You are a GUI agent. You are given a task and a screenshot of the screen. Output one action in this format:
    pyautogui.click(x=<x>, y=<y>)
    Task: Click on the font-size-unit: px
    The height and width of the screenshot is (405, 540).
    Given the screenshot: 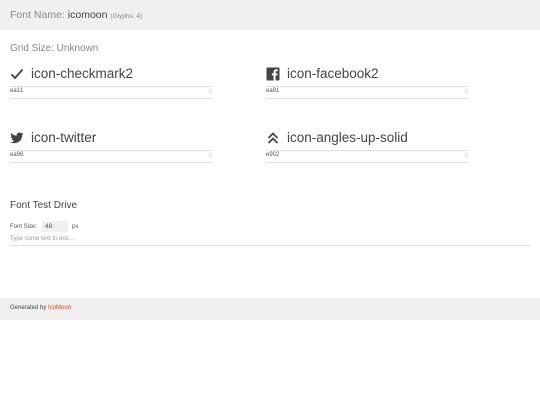 What is the action you would take?
    pyautogui.click(x=75, y=227)
    